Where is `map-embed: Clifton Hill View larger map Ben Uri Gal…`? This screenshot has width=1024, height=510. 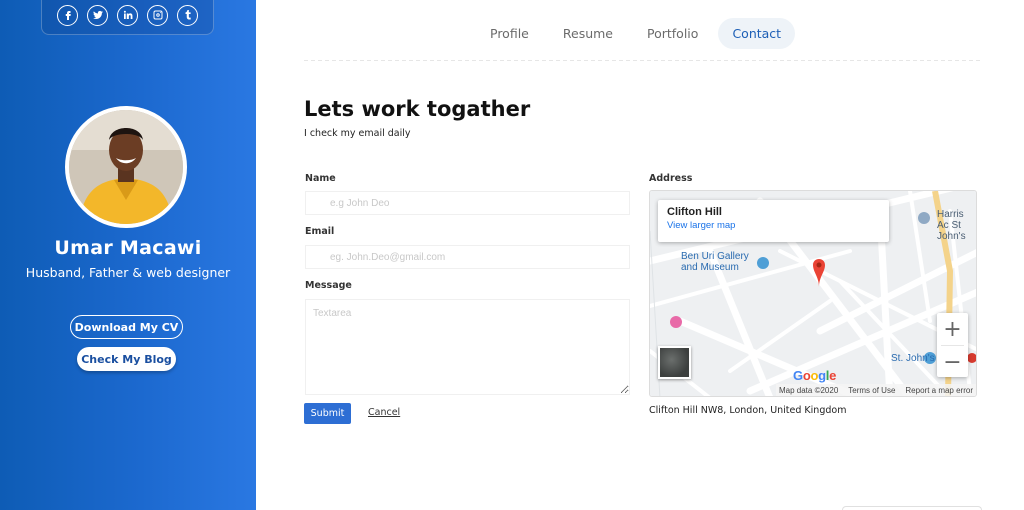
map-embed: Clifton Hill View larger map Ben Uri Gal… is located at coordinates (813, 293).